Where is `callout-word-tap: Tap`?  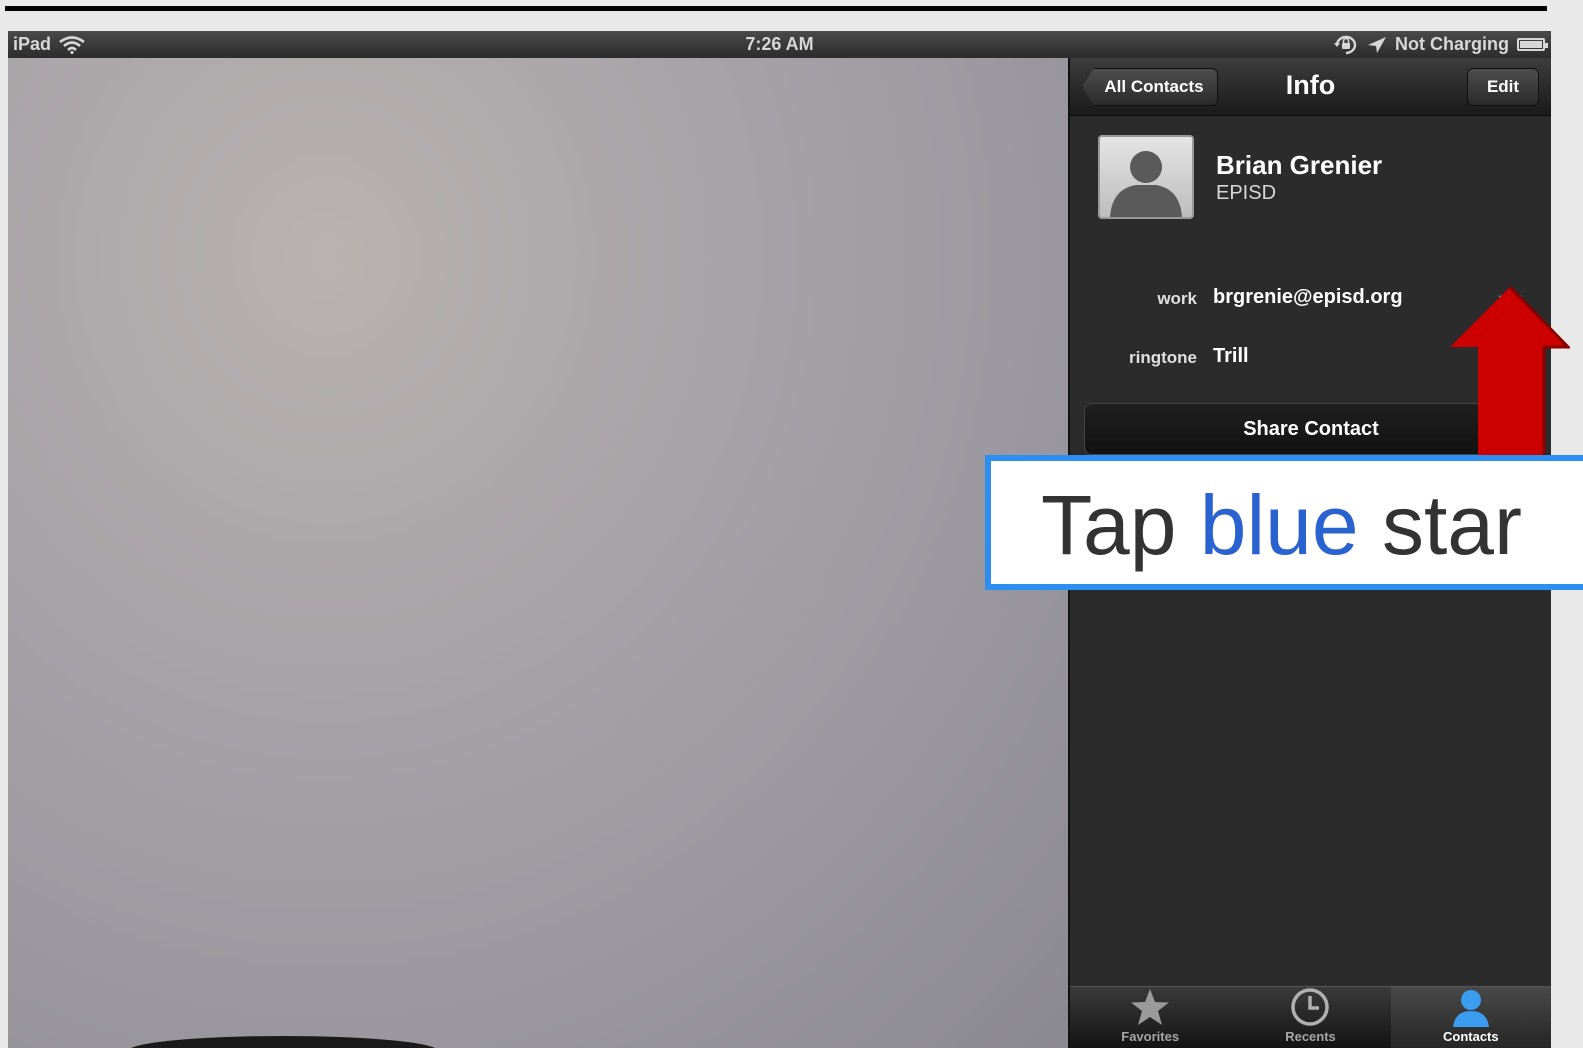 callout-word-tap: Tap is located at coordinates (1109, 525).